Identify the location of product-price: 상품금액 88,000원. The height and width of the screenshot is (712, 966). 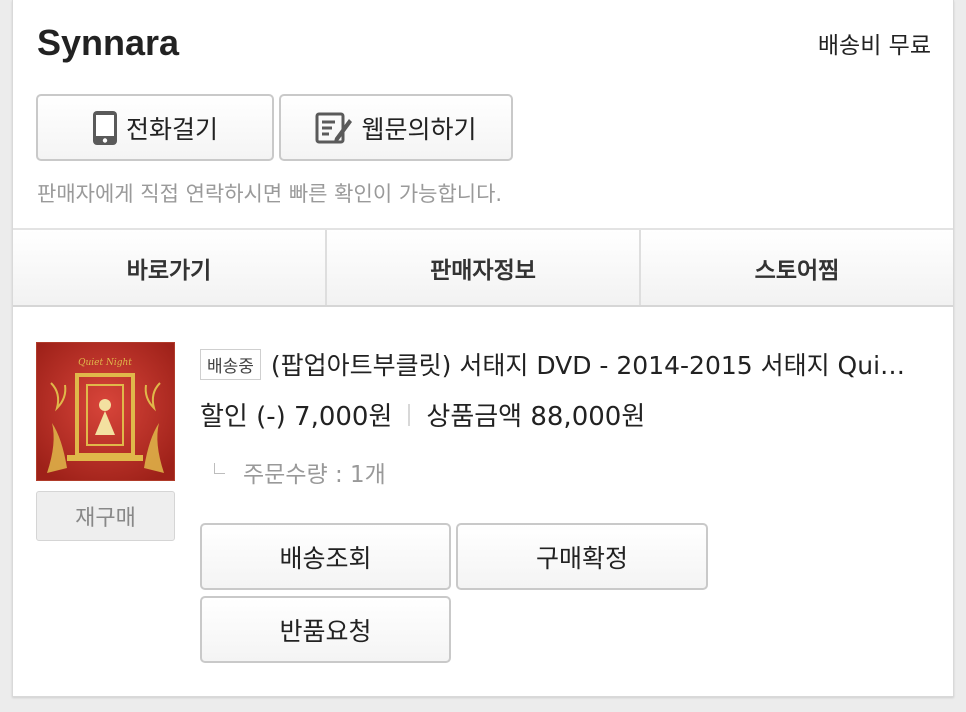
(536, 417).